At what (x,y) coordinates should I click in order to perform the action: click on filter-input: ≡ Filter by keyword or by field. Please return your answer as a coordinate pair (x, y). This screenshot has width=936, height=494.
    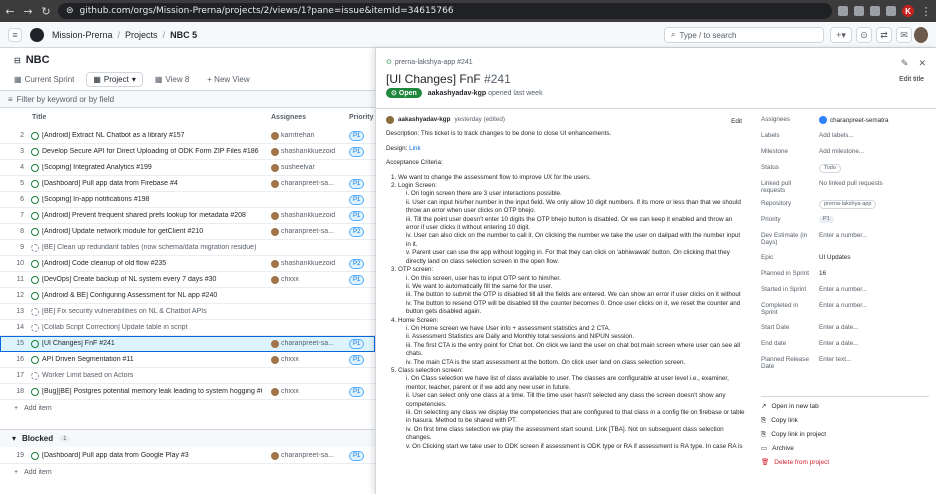
    Looking at the image, I should click on (187, 99).